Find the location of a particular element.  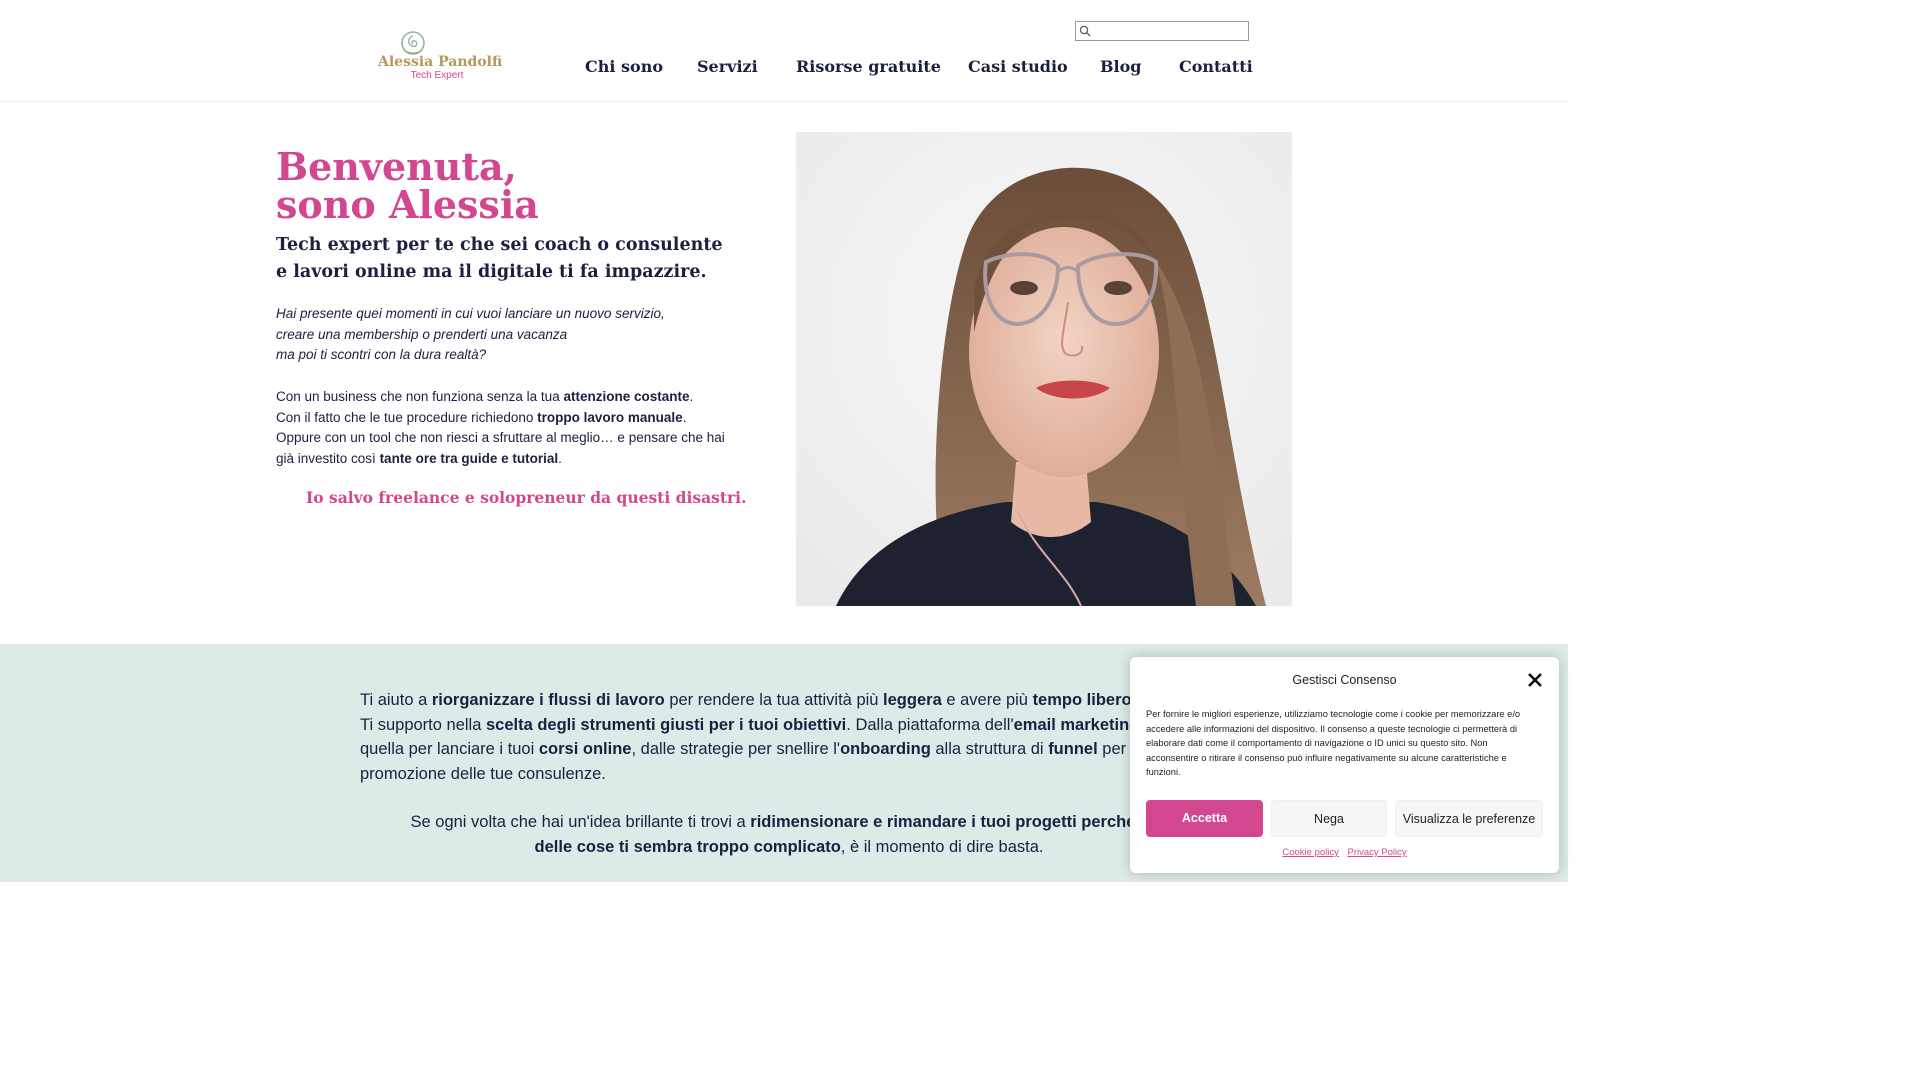

text: alla struttura di is located at coordinates (989, 749).